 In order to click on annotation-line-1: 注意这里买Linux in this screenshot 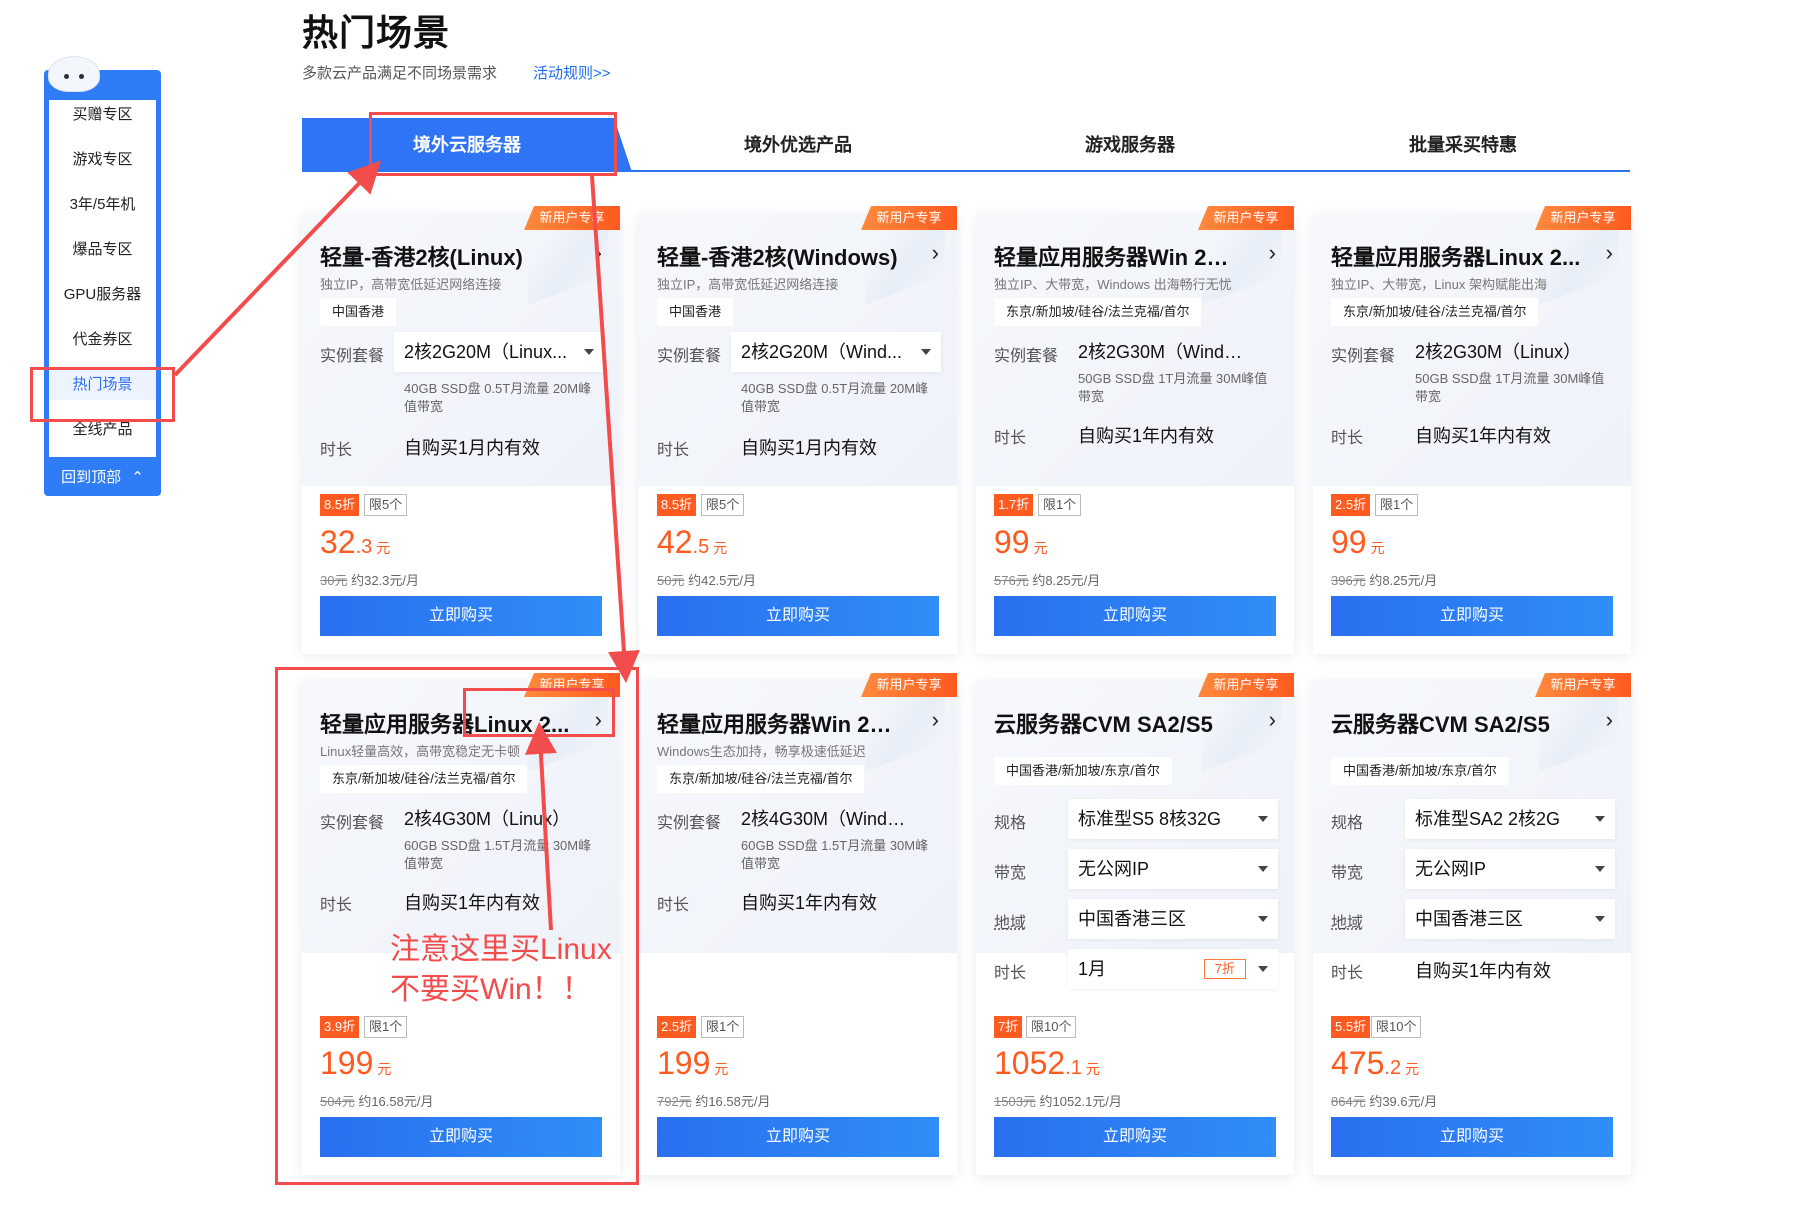, I will do `click(501, 949)`.